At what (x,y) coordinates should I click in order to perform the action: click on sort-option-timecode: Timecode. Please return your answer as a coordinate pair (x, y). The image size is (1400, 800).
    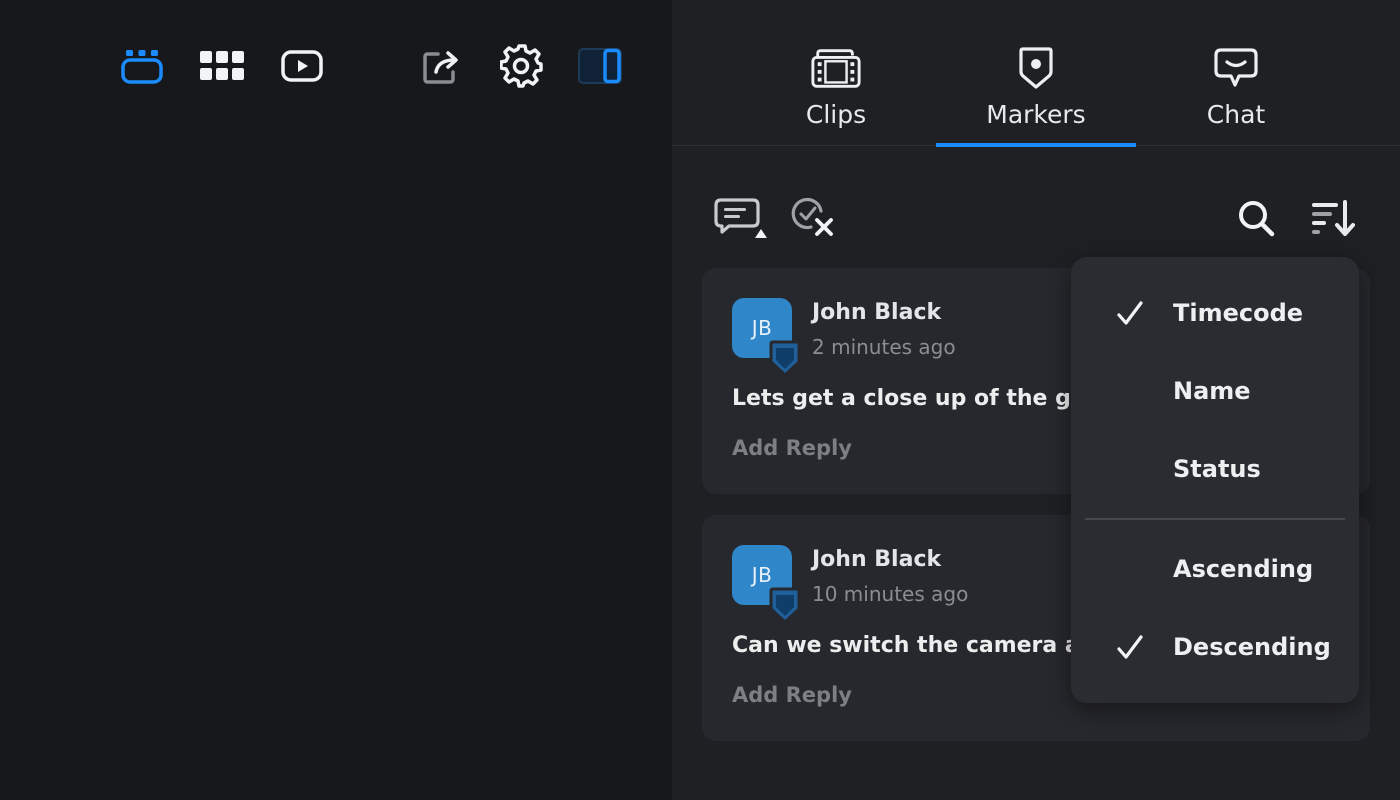
    Looking at the image, I should click on (1215, 315).